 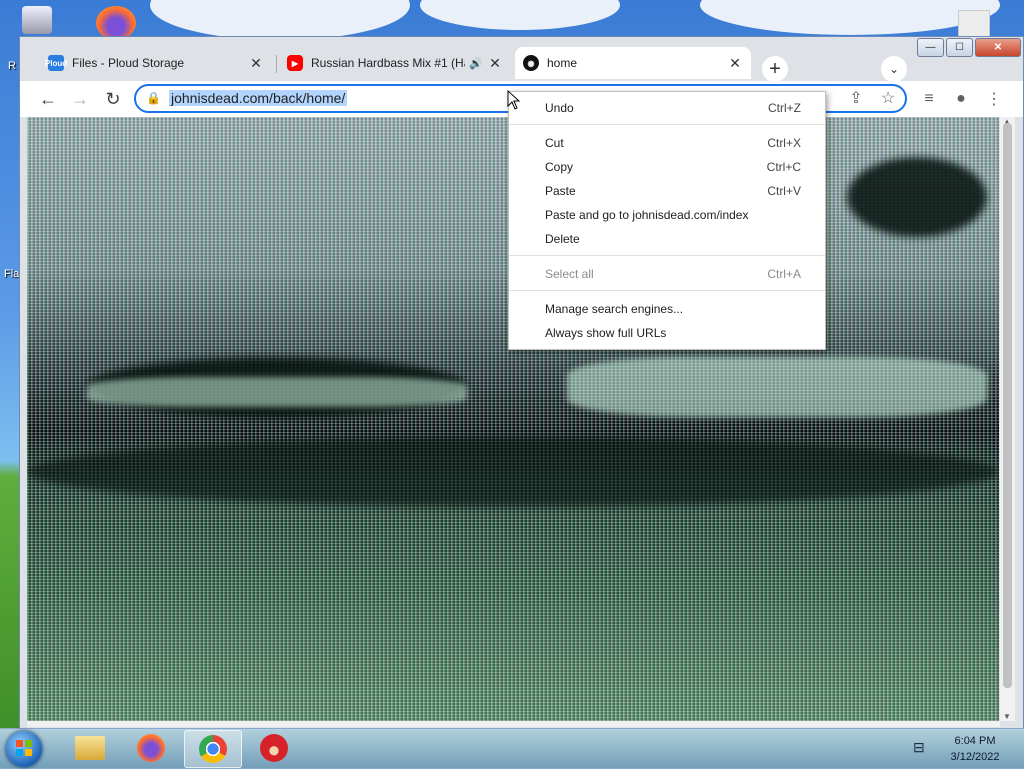 I want to click on back-button: ←, so click(x=48, y=99).